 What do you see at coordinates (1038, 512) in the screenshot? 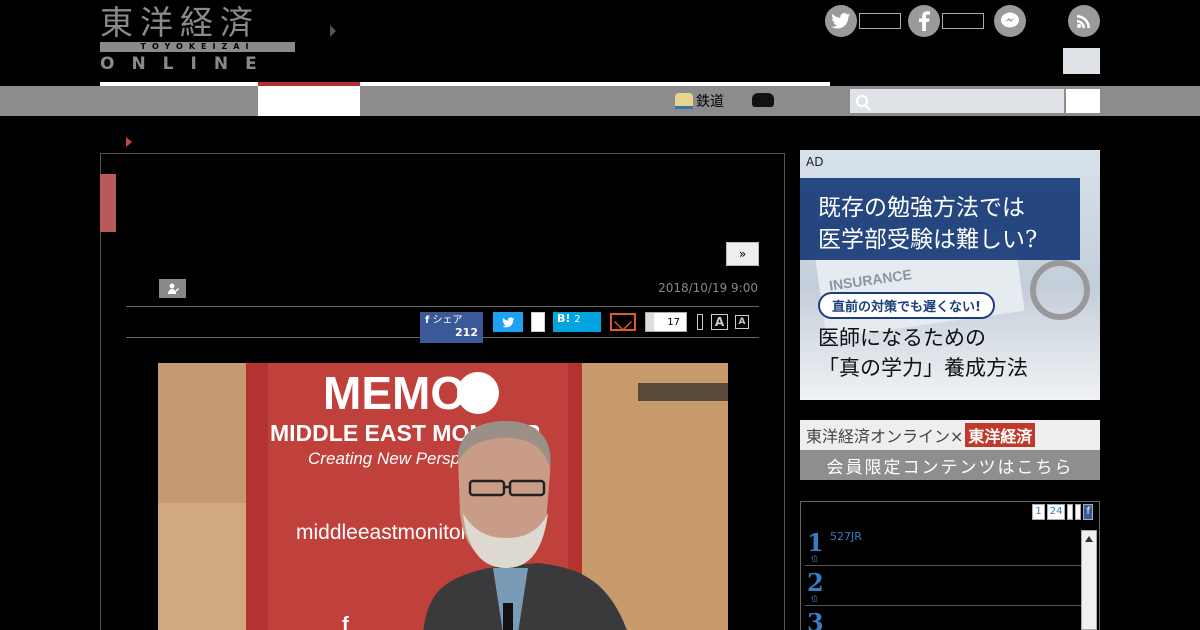
I see `ranking-tab-1: 1` at bounding box center [1038, 512].